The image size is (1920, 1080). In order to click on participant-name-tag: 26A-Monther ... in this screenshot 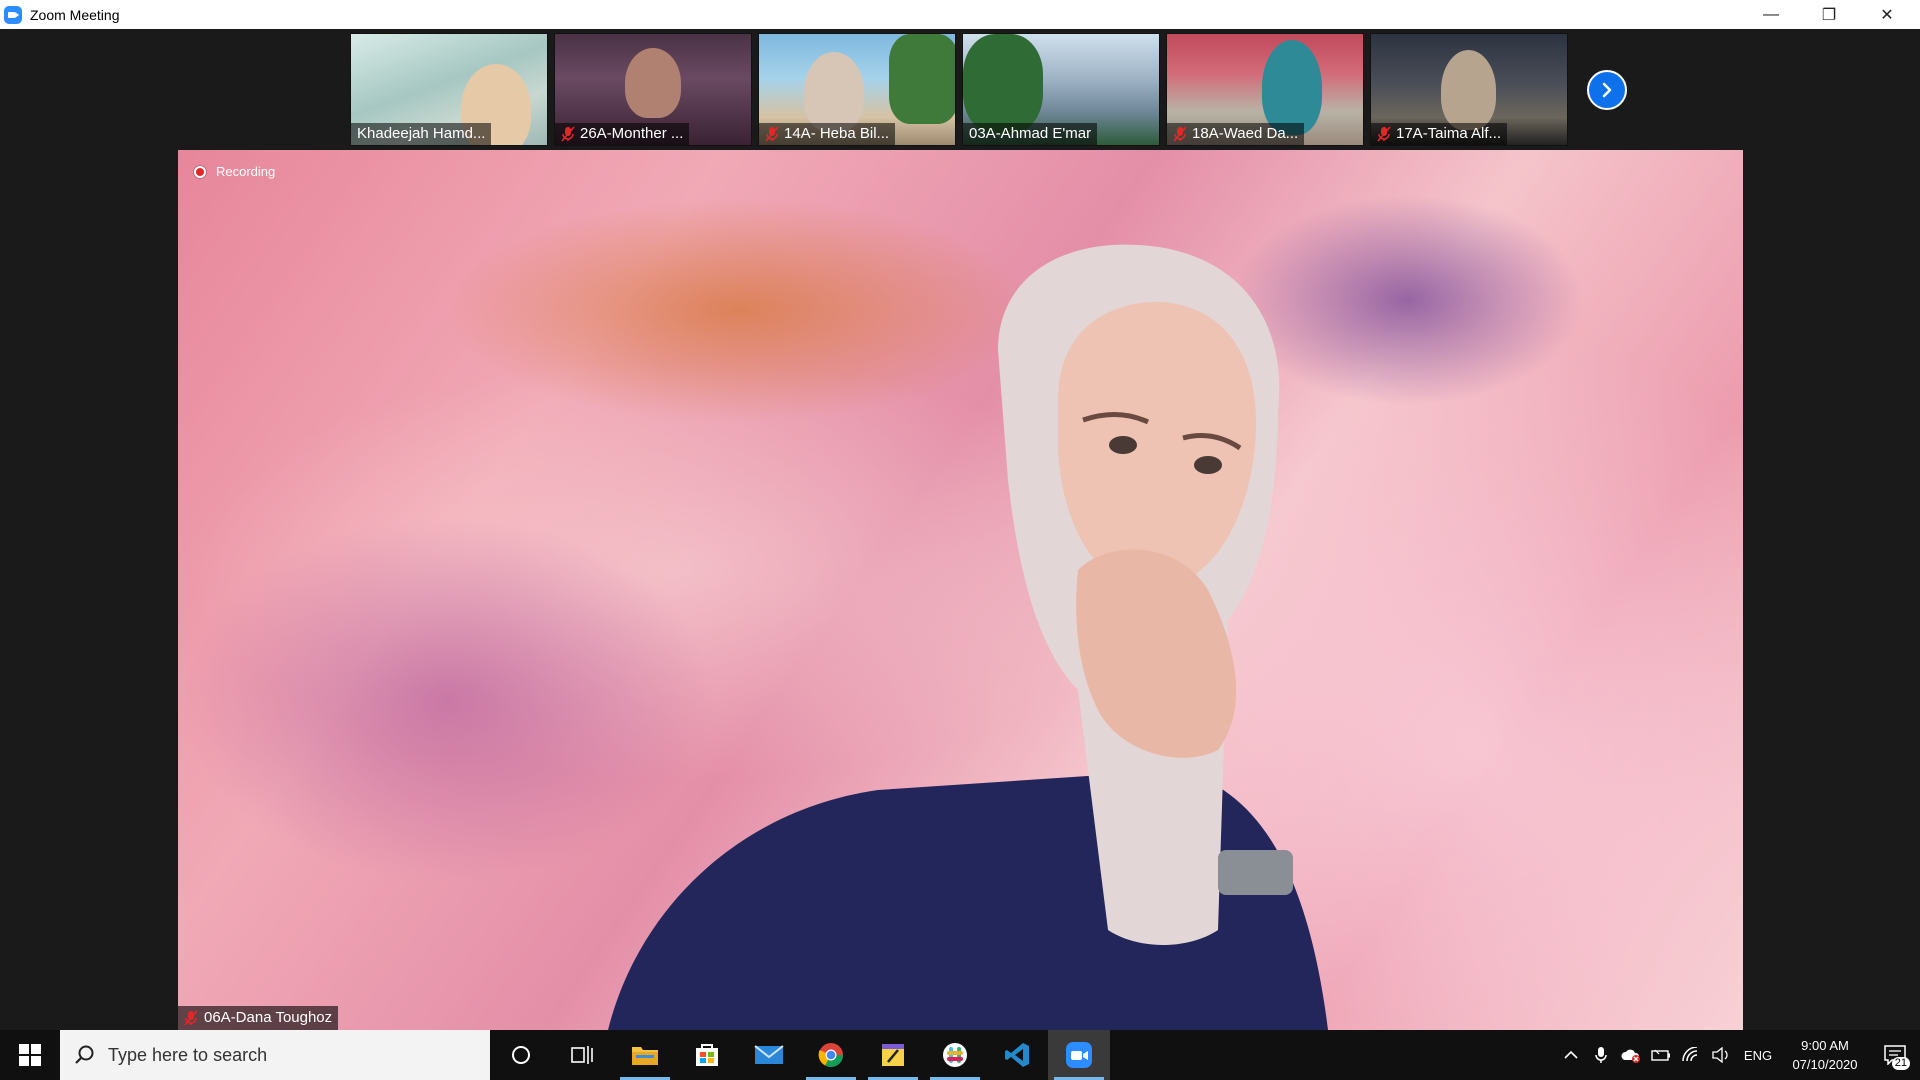, I will do `click(622, 134)`.